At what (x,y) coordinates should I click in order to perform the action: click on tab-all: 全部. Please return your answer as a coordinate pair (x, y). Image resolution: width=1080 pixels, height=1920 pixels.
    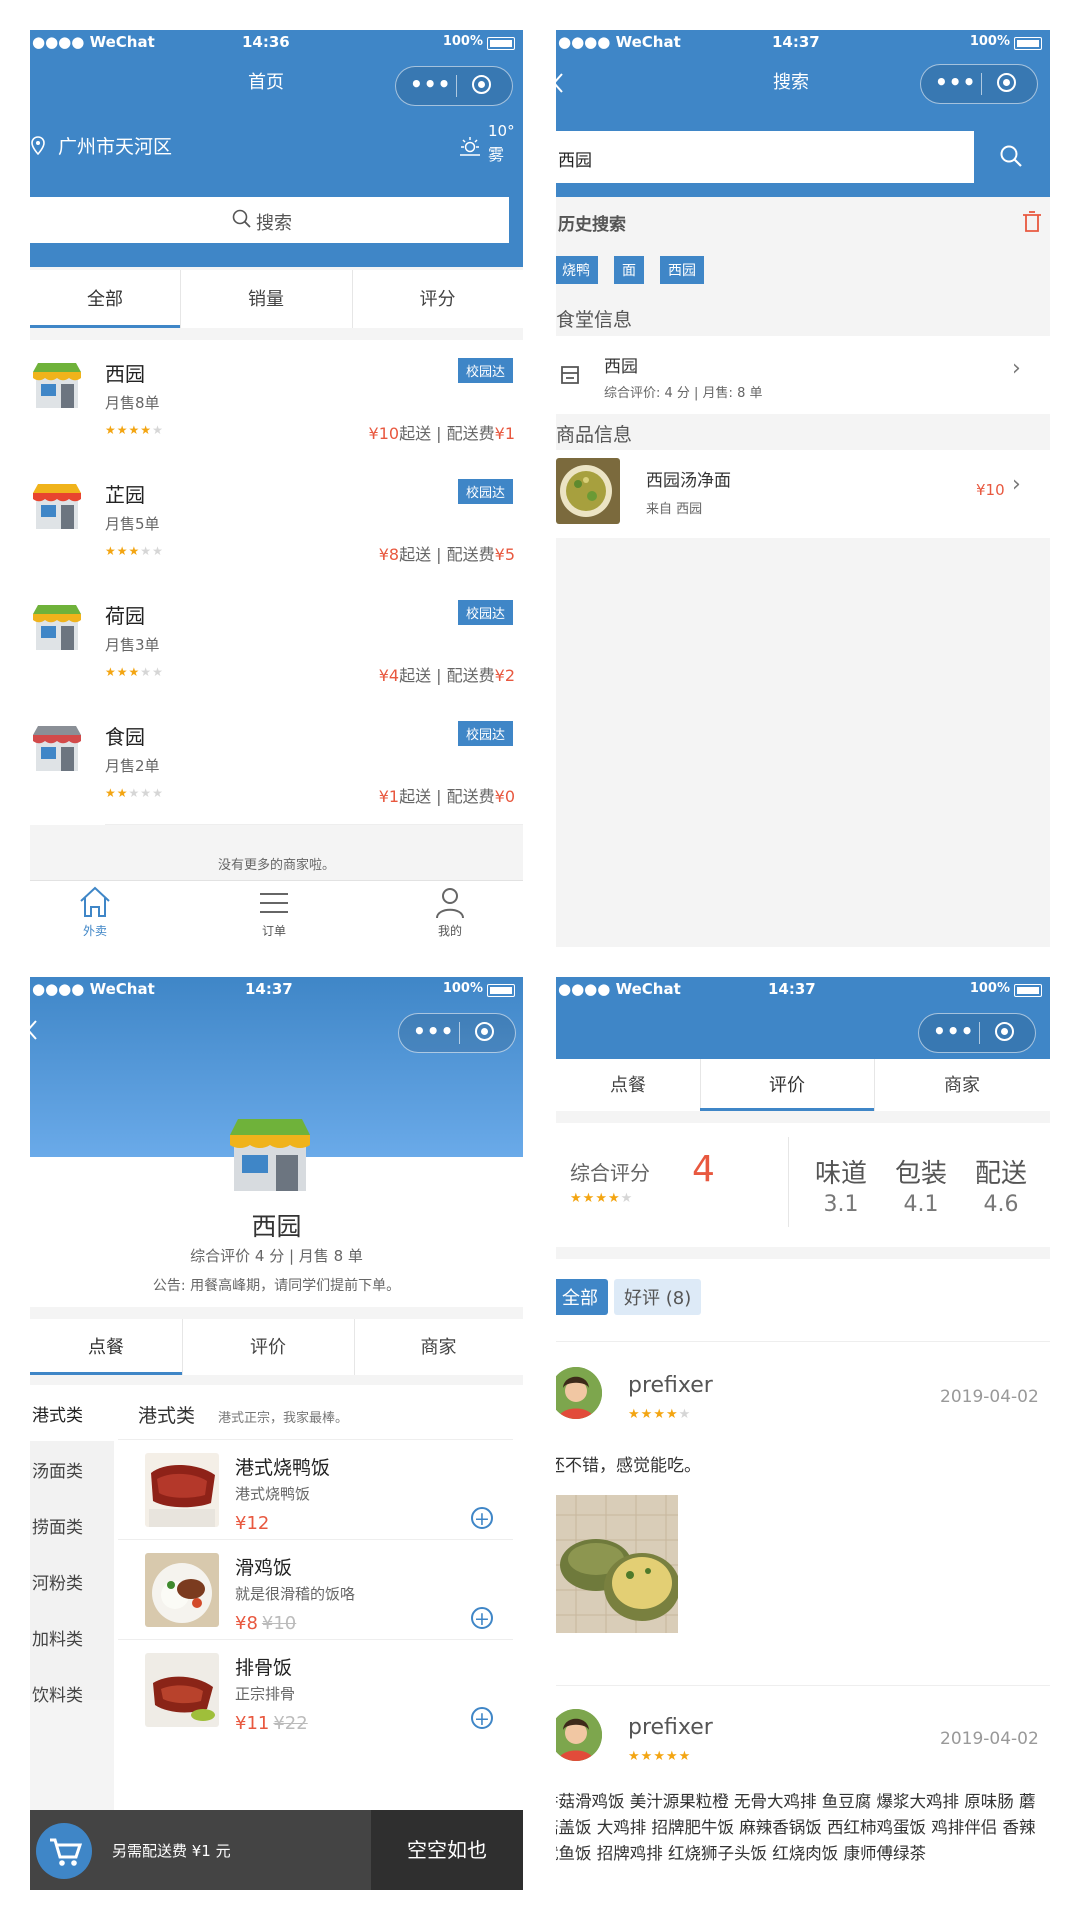
    Looking at the image, I should click on (105, 298).